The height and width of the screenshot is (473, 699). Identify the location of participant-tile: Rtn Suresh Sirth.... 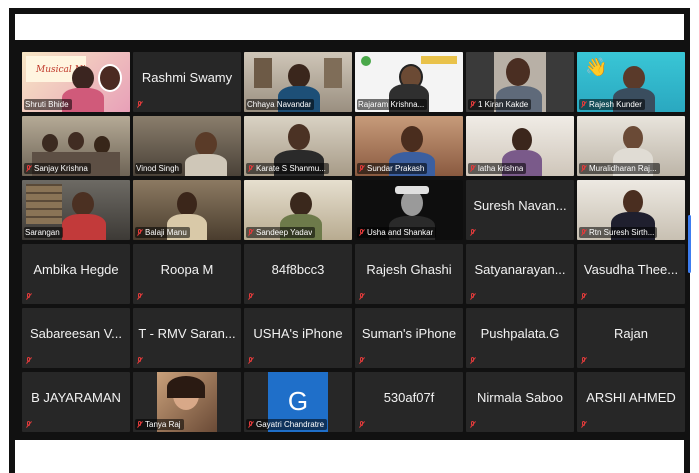
(631, 210).